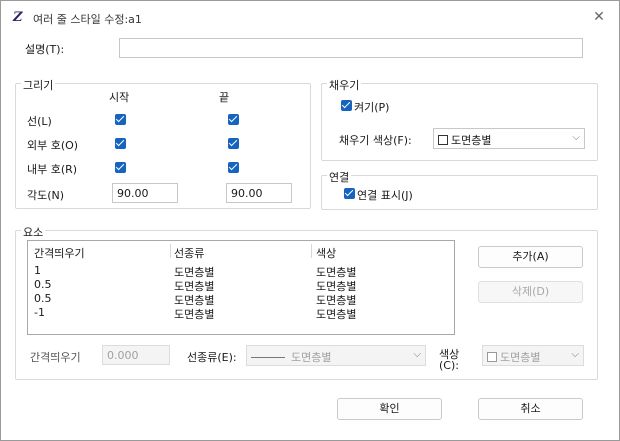 The height and width of the screenshot is (441, 620). What do you see at coordinates (310, 17) in the screenshot?
I see `title-bar: Z 여러 줄 스타일 수정:a1 ✕` at bounding box center [310, 17].